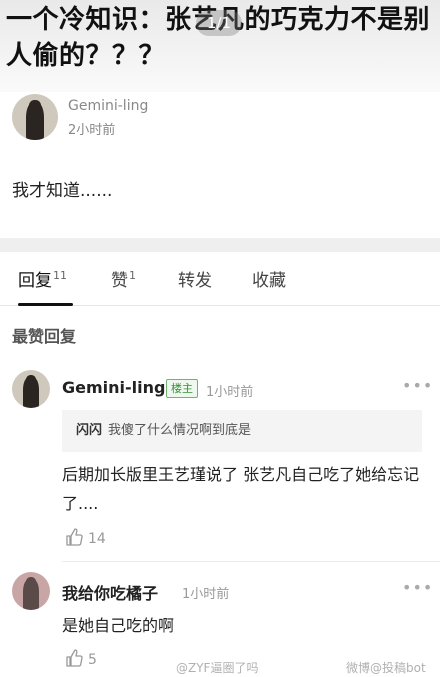 The height and width of the screenshot is (677, 440). What do you see at coordinates (217, 668) in the screenshot?
I see `watermark: @ZYF逼圈了吗` at bounding box center [217, 668].